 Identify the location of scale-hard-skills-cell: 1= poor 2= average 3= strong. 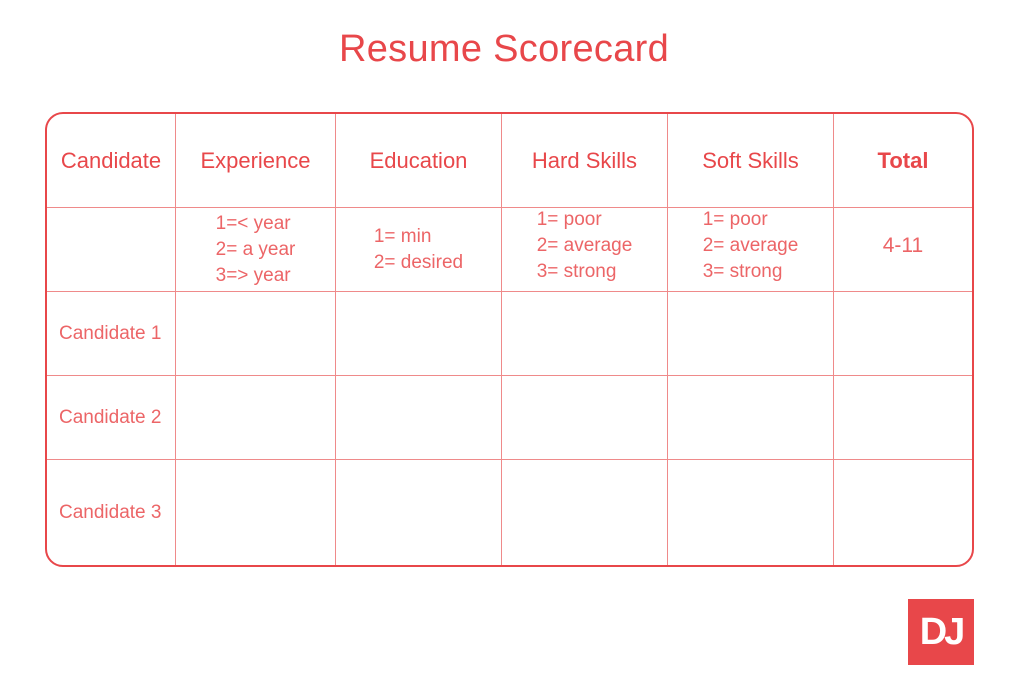
(584, 245).